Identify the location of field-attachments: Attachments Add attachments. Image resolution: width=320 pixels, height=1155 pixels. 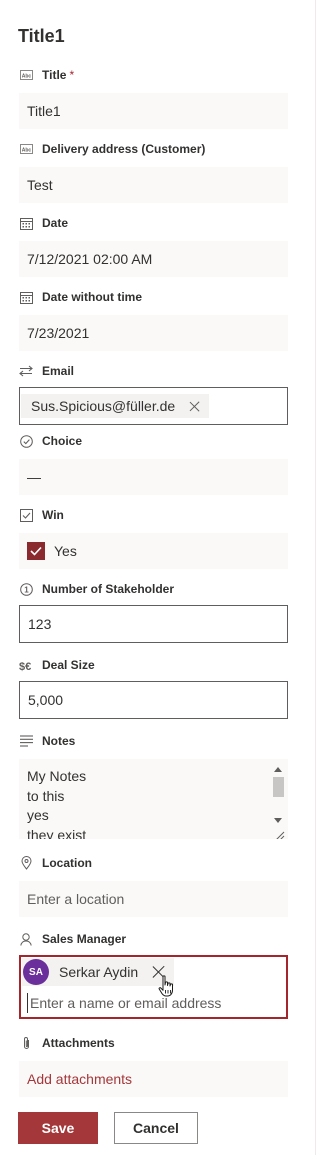
(153, 1066).